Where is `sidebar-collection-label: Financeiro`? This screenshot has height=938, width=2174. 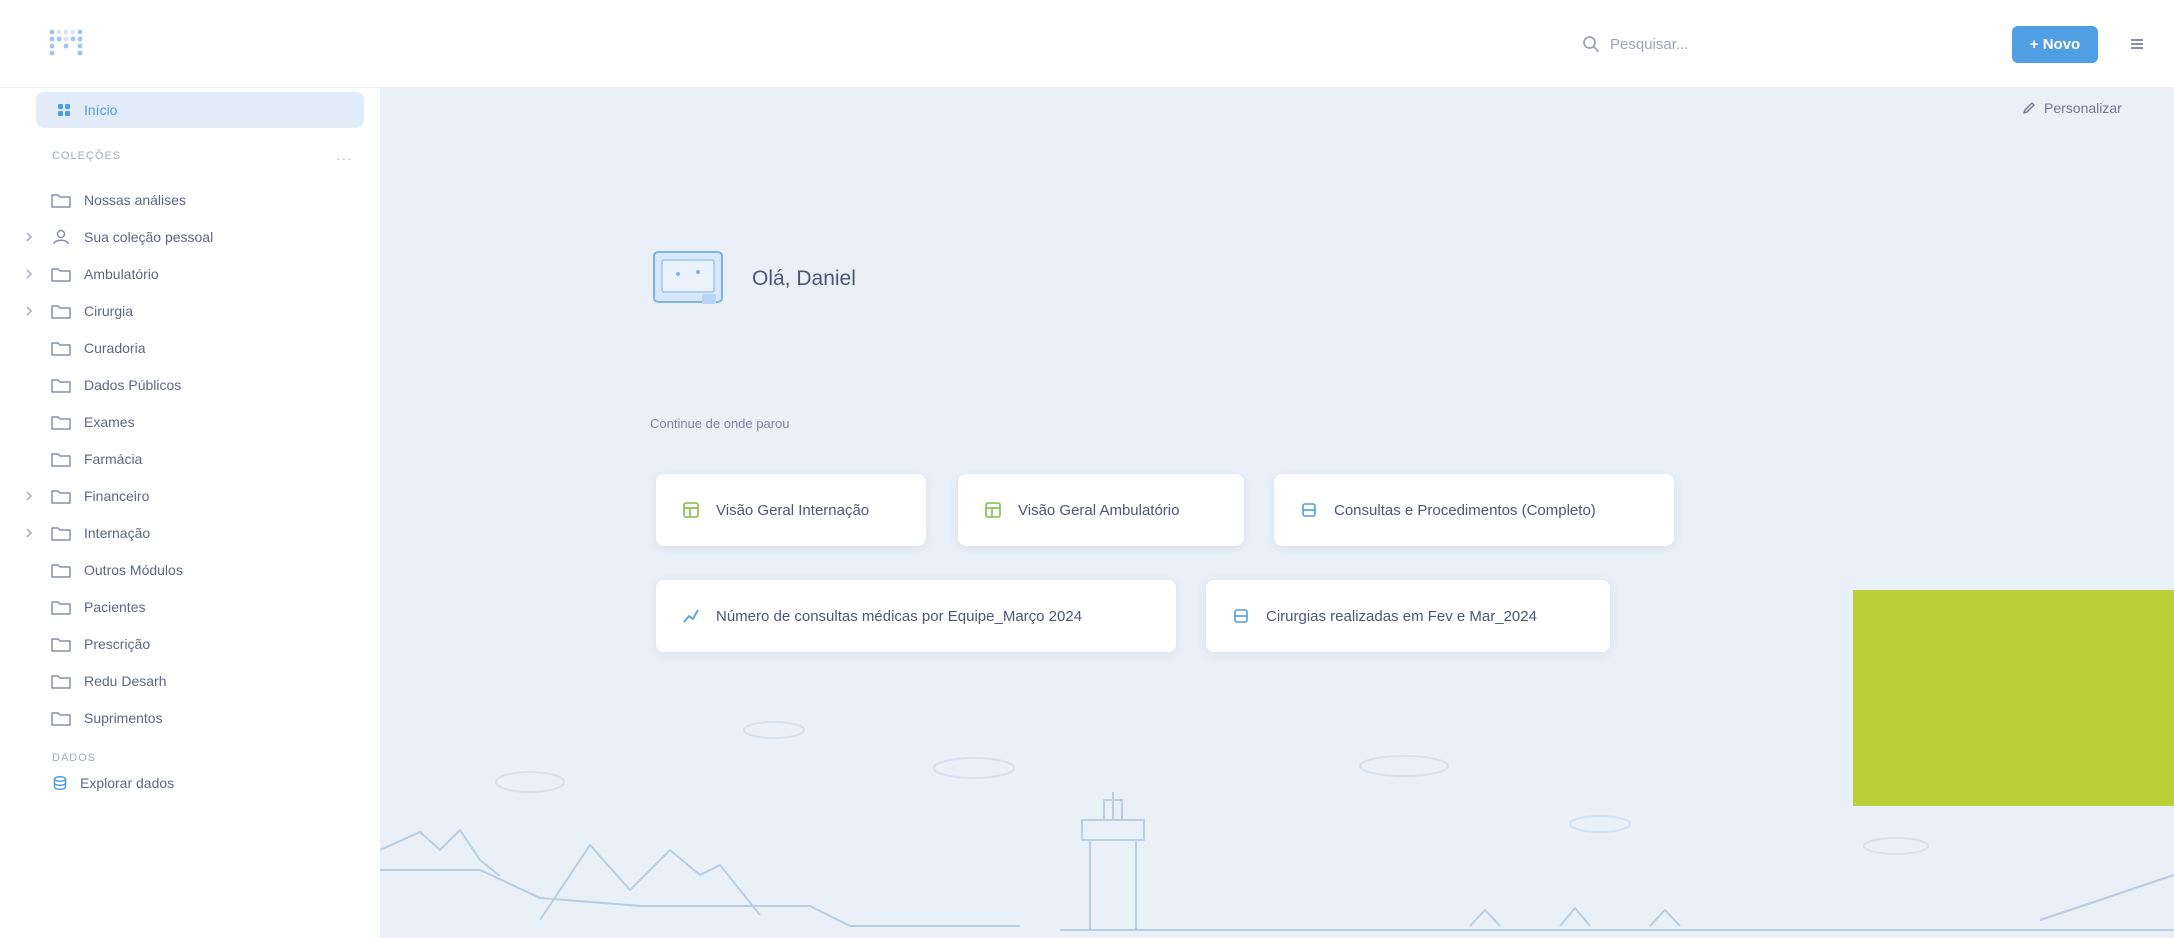
sidebar-collection-label: Financeiro is located at coordinates (117, 495).